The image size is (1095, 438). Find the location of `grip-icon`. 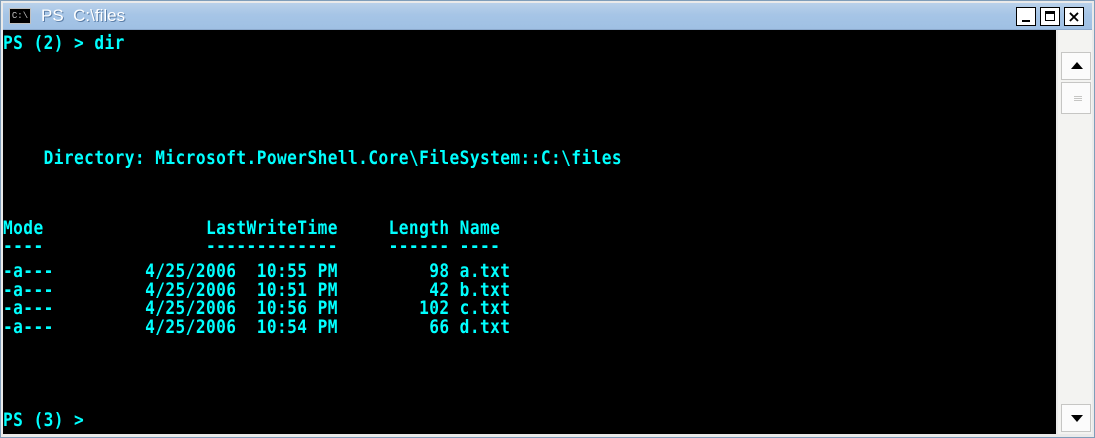

grip-icon is located at coordinates (1078, 96).